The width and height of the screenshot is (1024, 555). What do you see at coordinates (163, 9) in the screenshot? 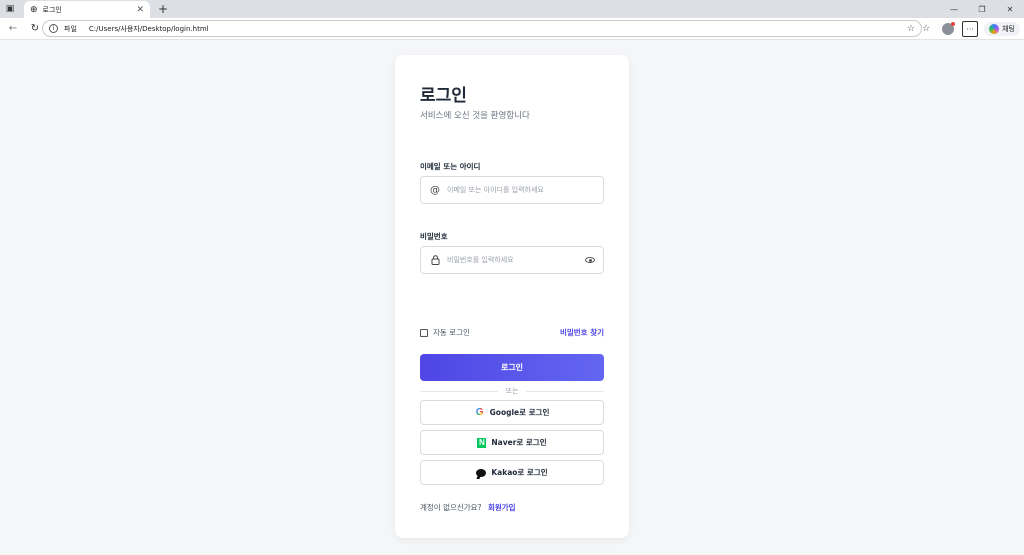
I see `new-tab-button: +` at bounding box center [163, 9].